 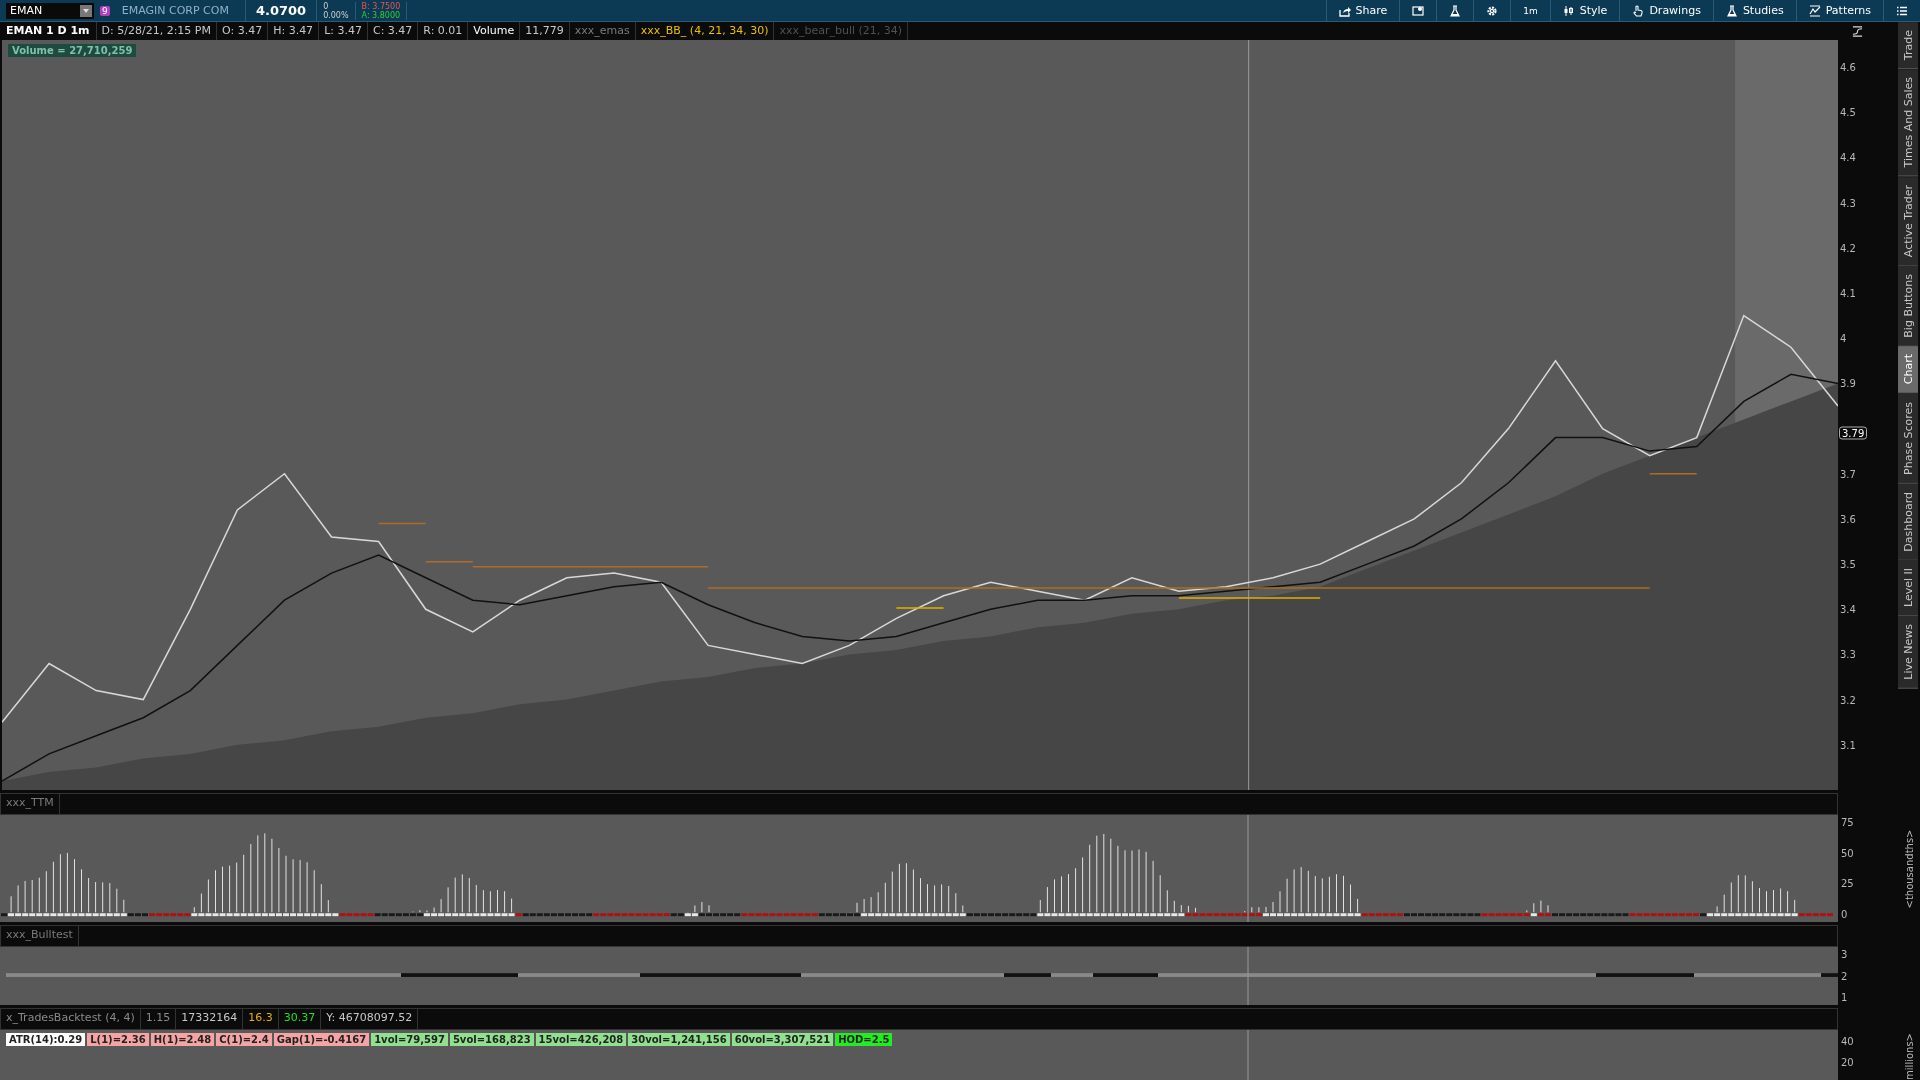 What do you see at coordinates (1344, 10) in the screenshot?
I see `share-icon` at bounding box center [1344, 10].